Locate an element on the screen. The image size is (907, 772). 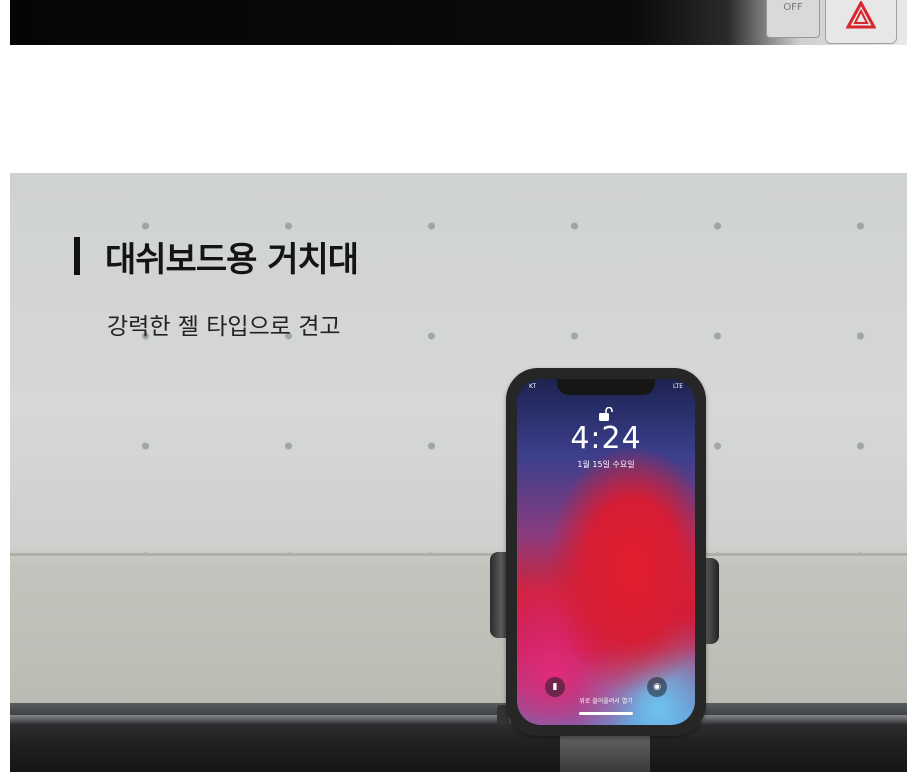
swipe-hint: 위로 쓸어올려서 열기 is located at coordinates (606, 701).